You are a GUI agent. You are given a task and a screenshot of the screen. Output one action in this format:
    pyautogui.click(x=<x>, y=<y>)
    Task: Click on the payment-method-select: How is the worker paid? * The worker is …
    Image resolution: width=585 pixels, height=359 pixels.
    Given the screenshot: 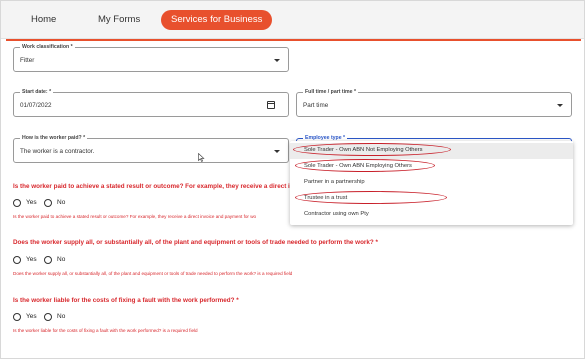 What is the action you would take?
    pyautogui.click(x=151, y=148)
    